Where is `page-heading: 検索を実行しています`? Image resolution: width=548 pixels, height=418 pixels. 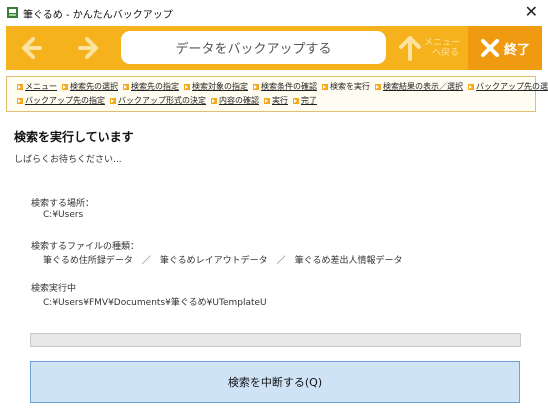
page-heading: 検索を実行しています is located at coordinates (74, 137).